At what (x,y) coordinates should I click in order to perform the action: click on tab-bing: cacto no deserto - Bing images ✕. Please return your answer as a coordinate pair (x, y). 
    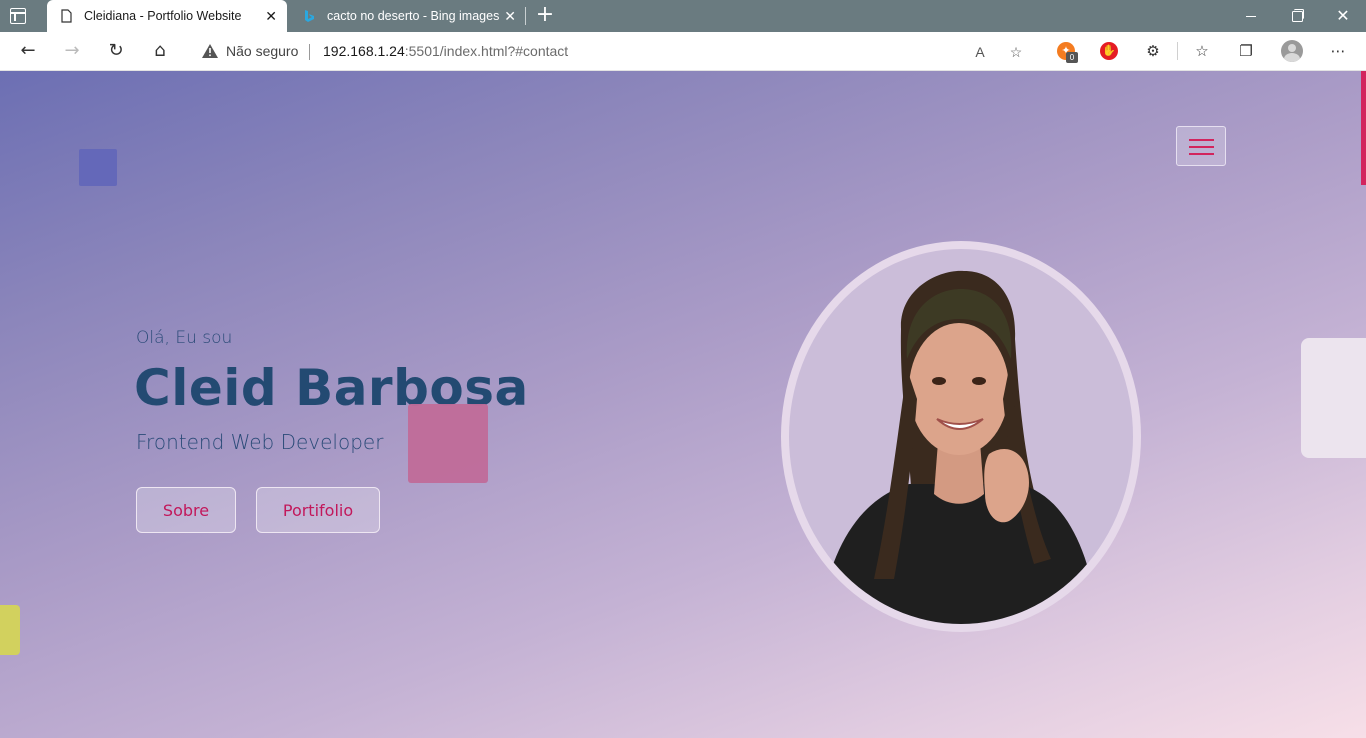
    Looking at the image, I should click on (408, 16).